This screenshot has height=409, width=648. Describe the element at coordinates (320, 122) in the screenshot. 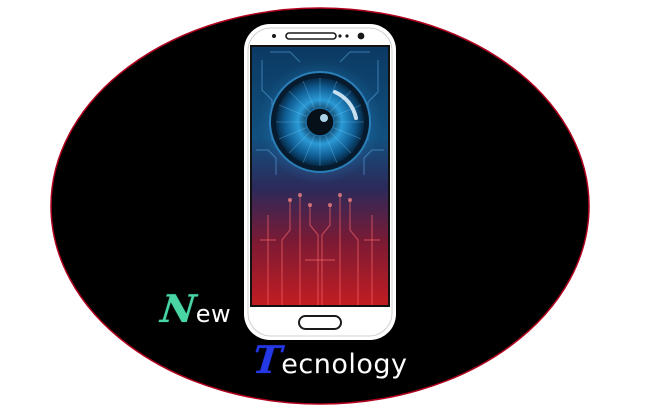

I see `eye-icon` at that location.